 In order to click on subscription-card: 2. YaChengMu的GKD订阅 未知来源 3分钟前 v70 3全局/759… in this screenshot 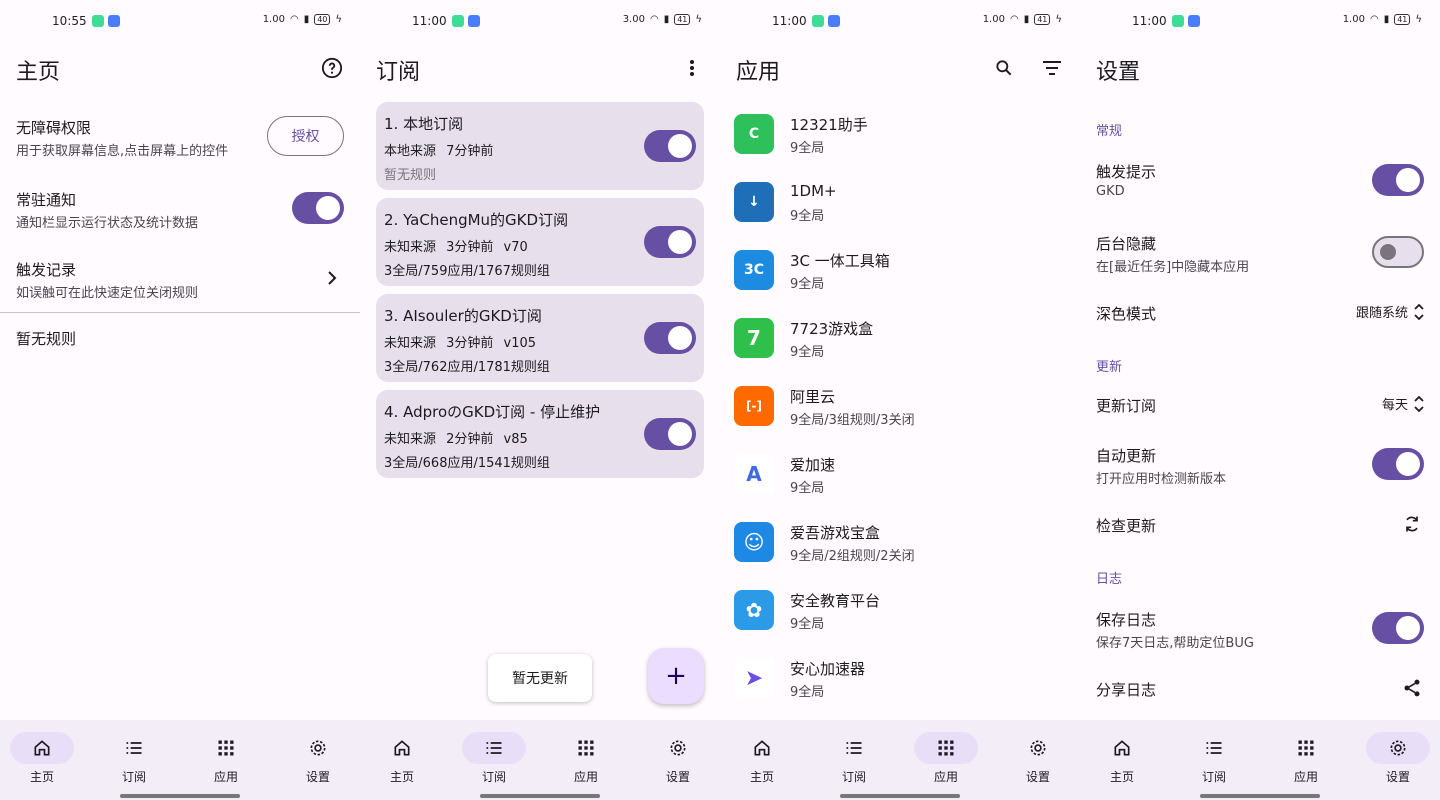, I will do `click(540, 242)`.